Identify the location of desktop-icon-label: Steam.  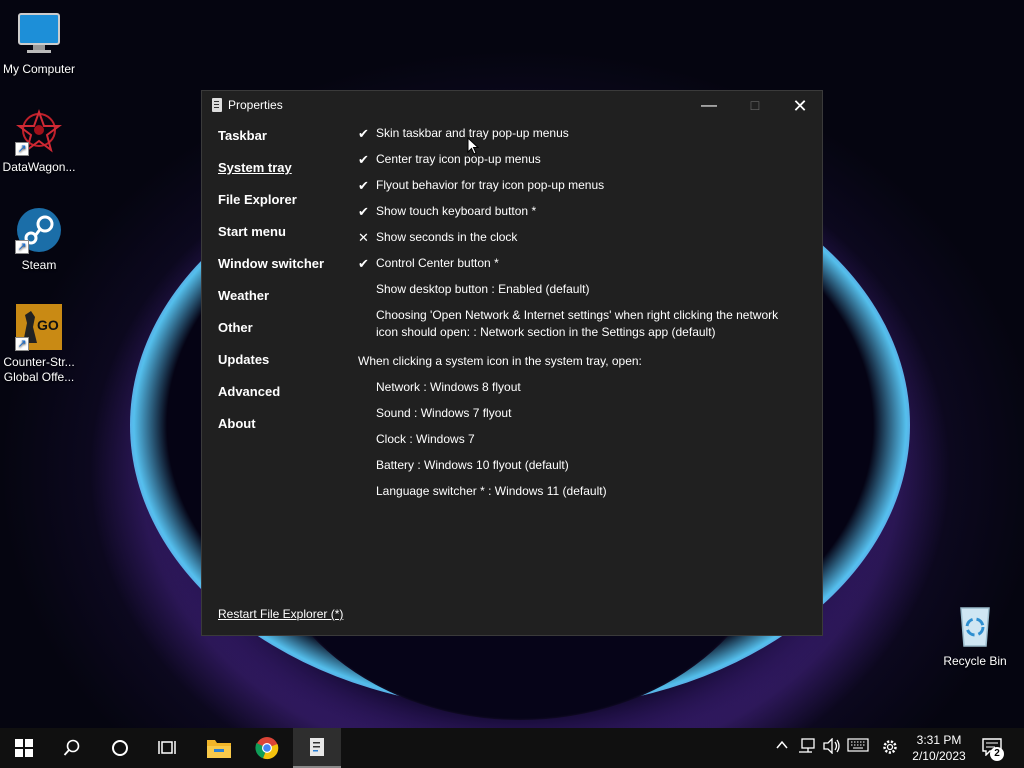
(39, 265).